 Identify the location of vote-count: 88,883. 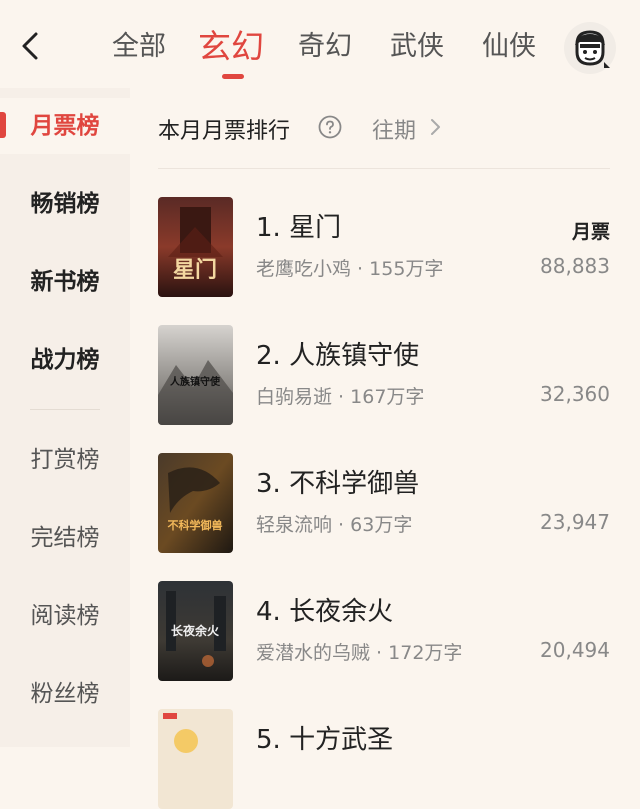
(575, 266).